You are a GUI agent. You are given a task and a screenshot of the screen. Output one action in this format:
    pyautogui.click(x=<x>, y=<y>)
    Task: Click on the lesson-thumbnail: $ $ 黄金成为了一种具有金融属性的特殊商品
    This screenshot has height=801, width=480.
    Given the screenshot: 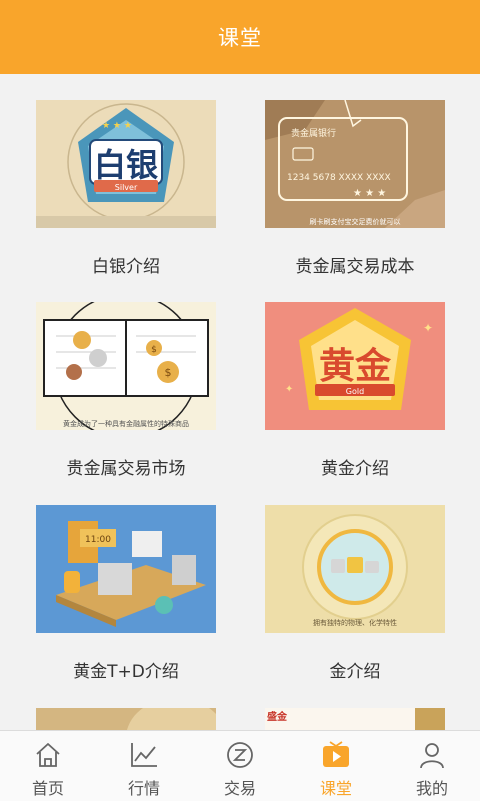 What is the action you would take?
    pyautogui.click(x=126, y=366)
    